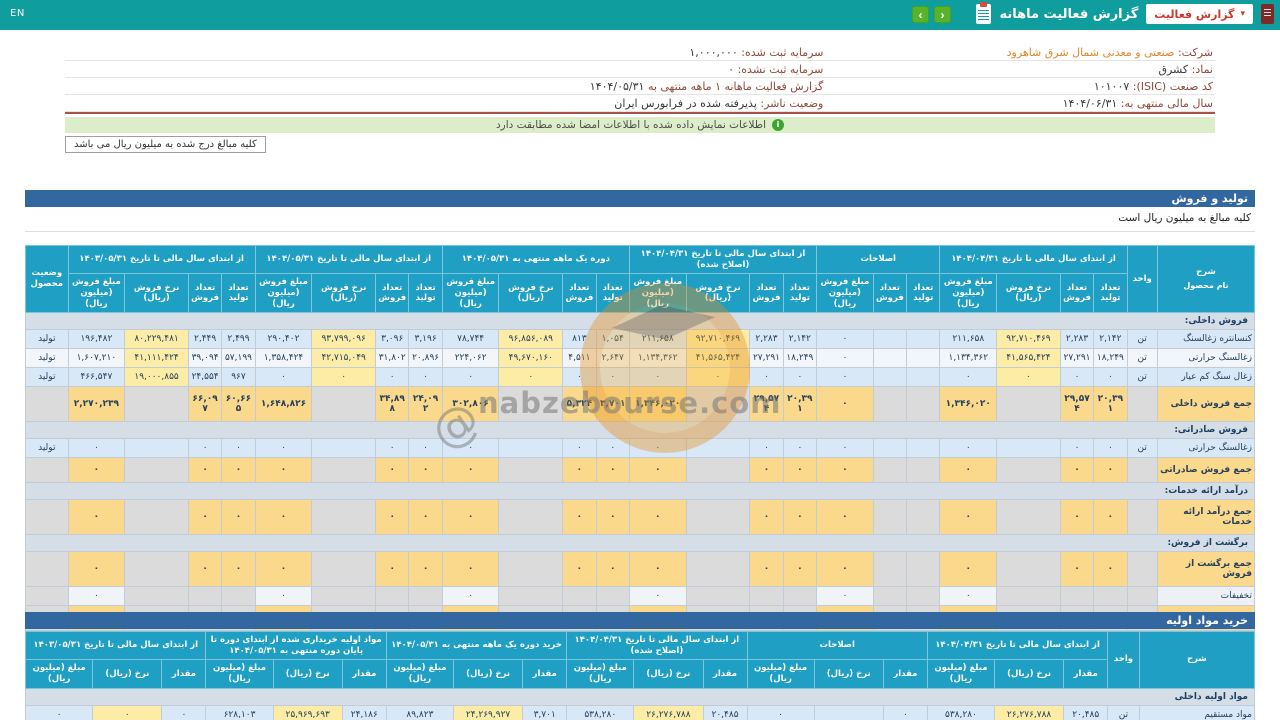 The width and height of the screenshot is (1280, 720). I want to click on cell: ۷۸,۷۴۴, so click(470, 339).